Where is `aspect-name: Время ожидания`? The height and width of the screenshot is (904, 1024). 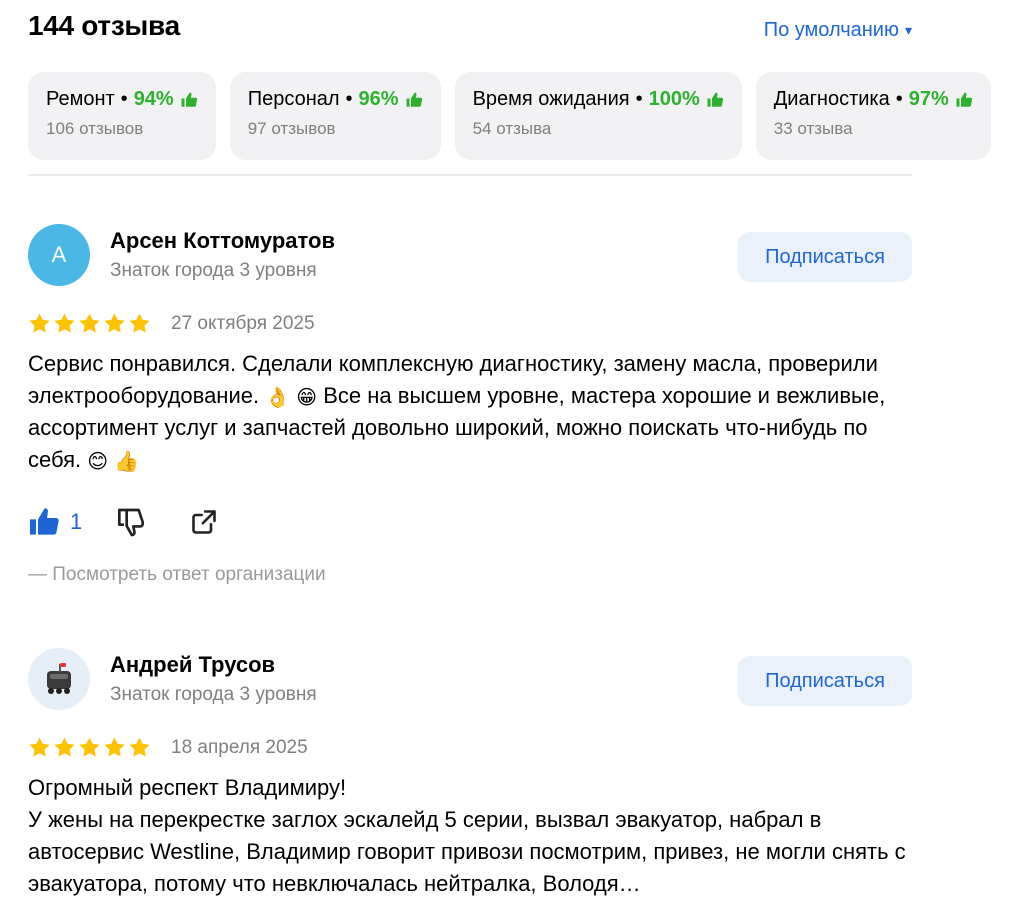 aspect-name: Время ожидания is located at coordinates (551, 99).